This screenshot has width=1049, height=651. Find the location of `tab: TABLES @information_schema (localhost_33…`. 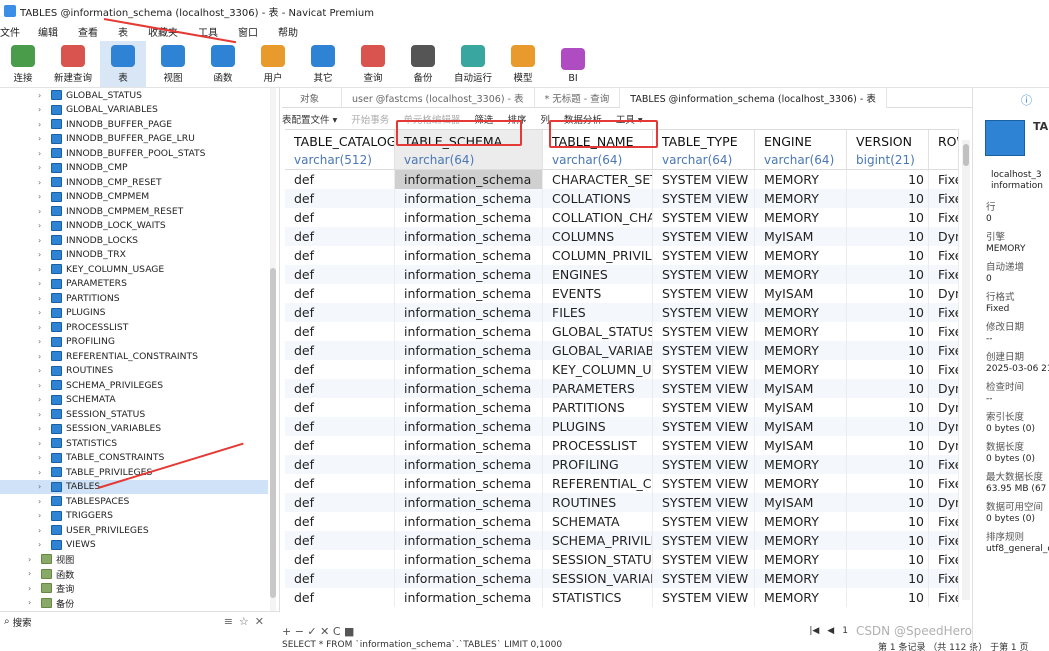

tab: TABLES @information_schema (localhost_33… is located at coordinates (753, 97).